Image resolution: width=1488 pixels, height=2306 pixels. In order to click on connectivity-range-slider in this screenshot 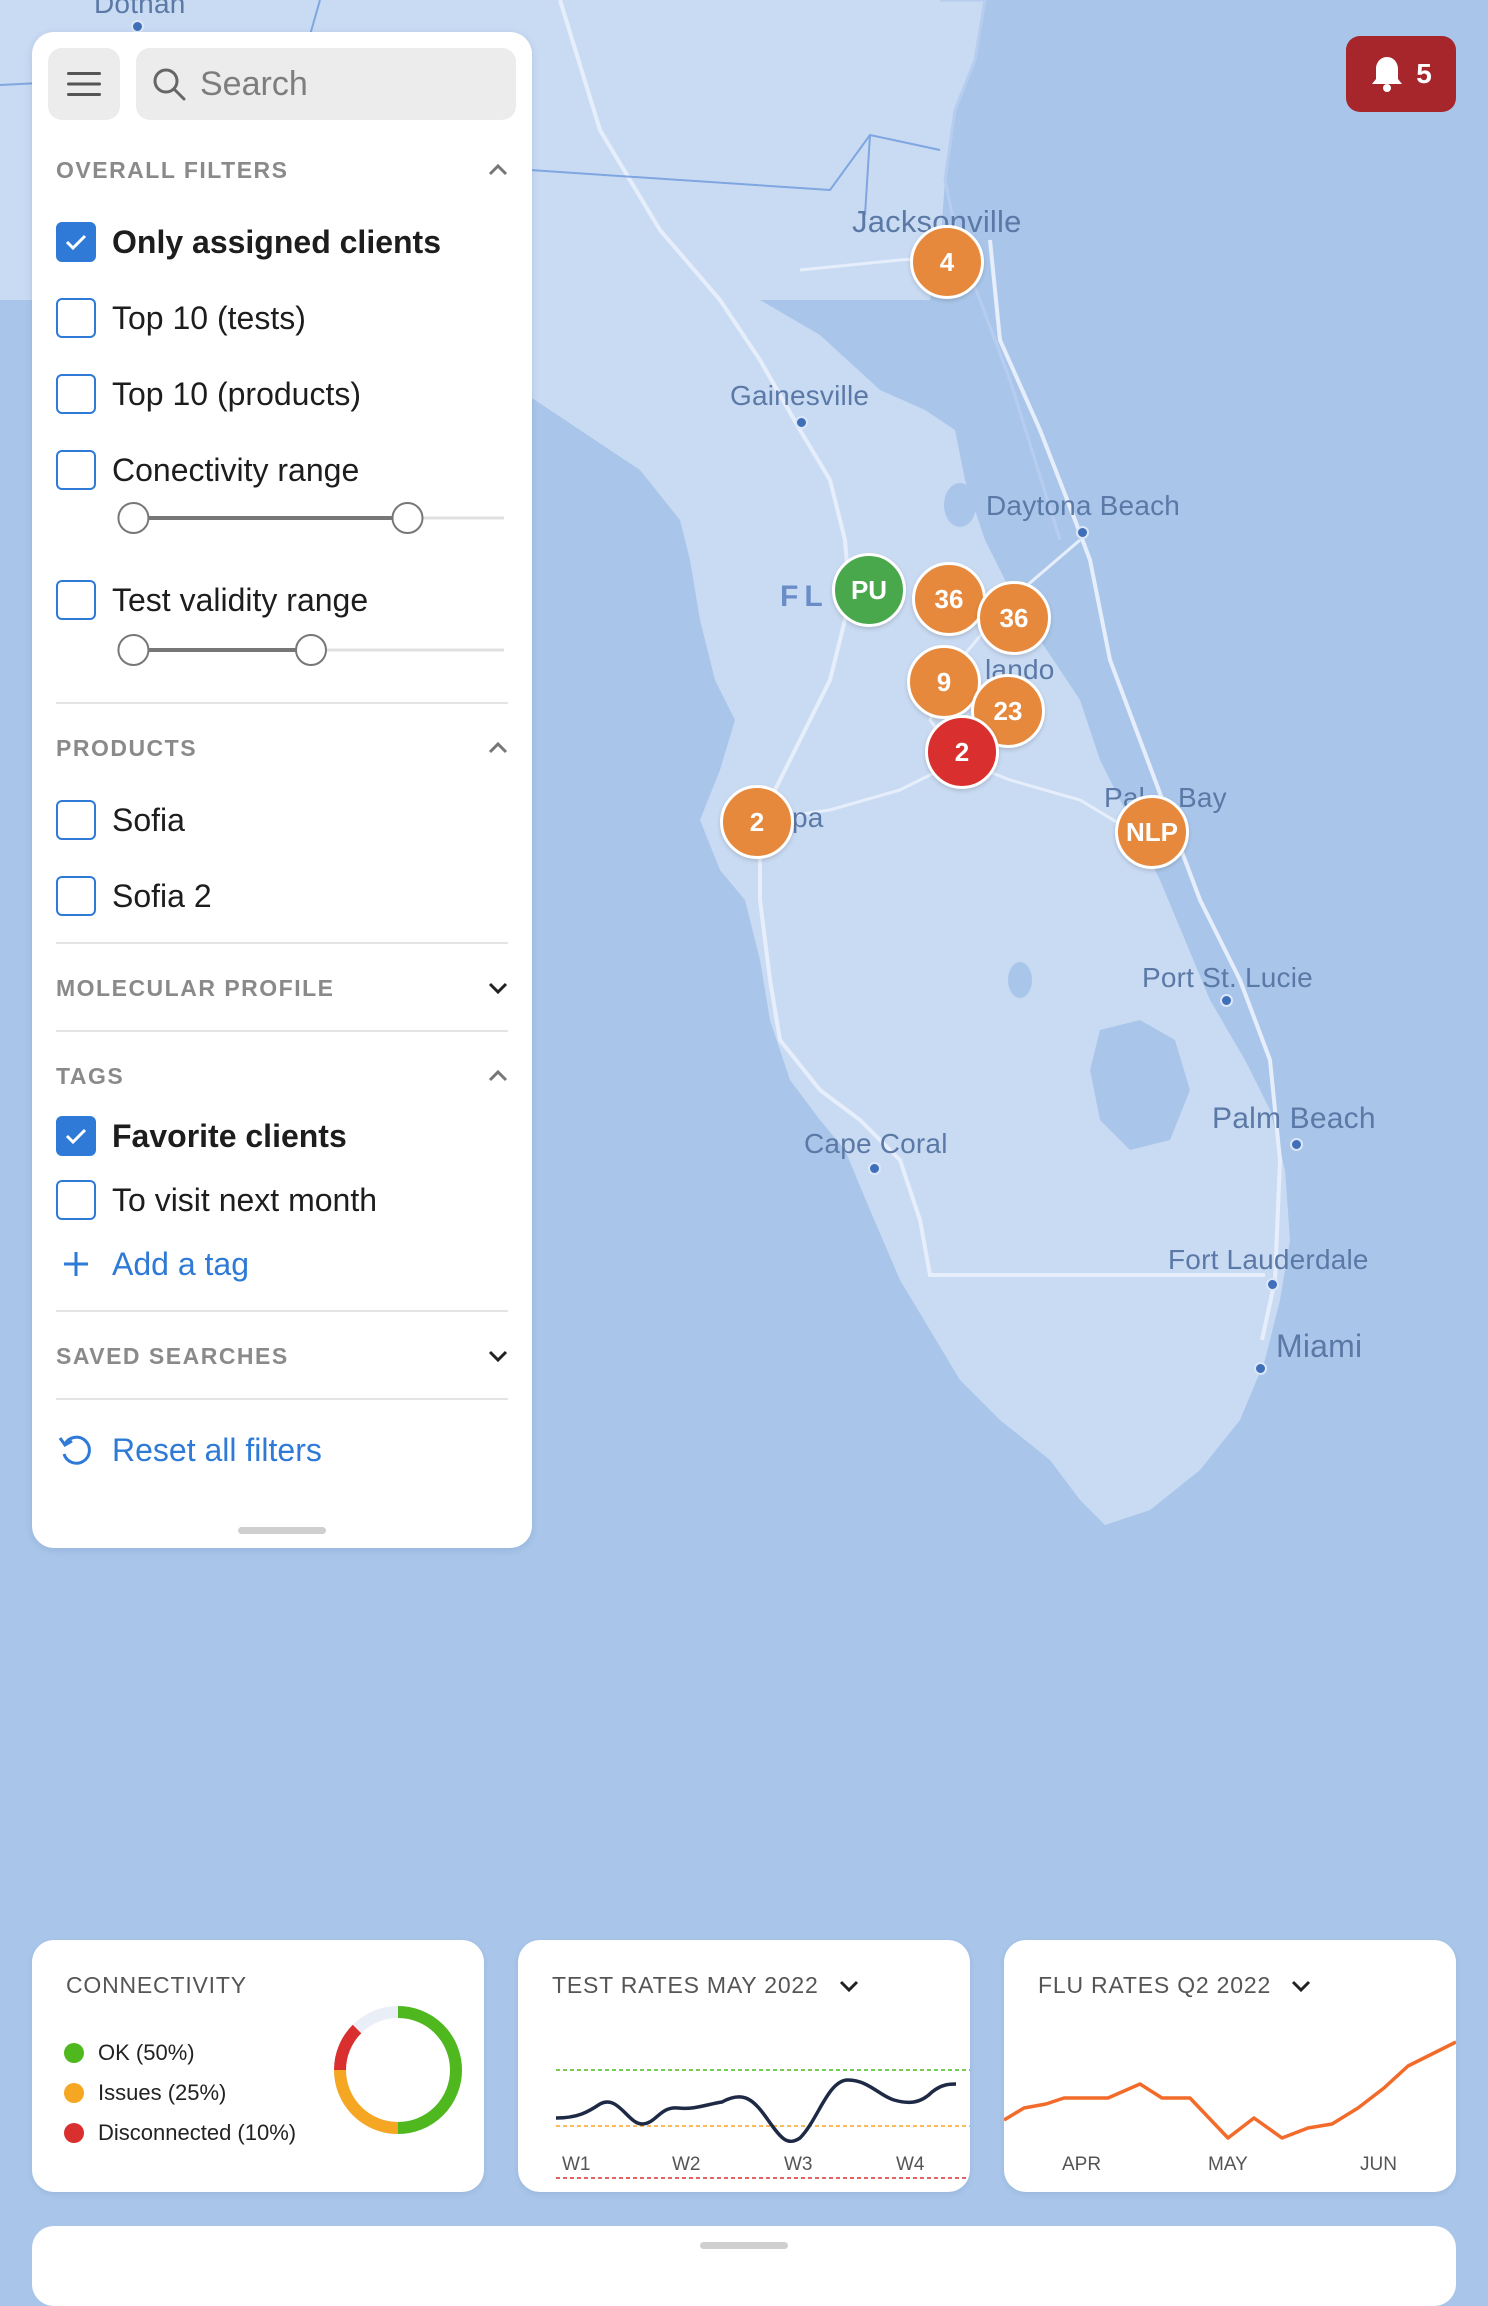, I will do `click(314, 518)`.